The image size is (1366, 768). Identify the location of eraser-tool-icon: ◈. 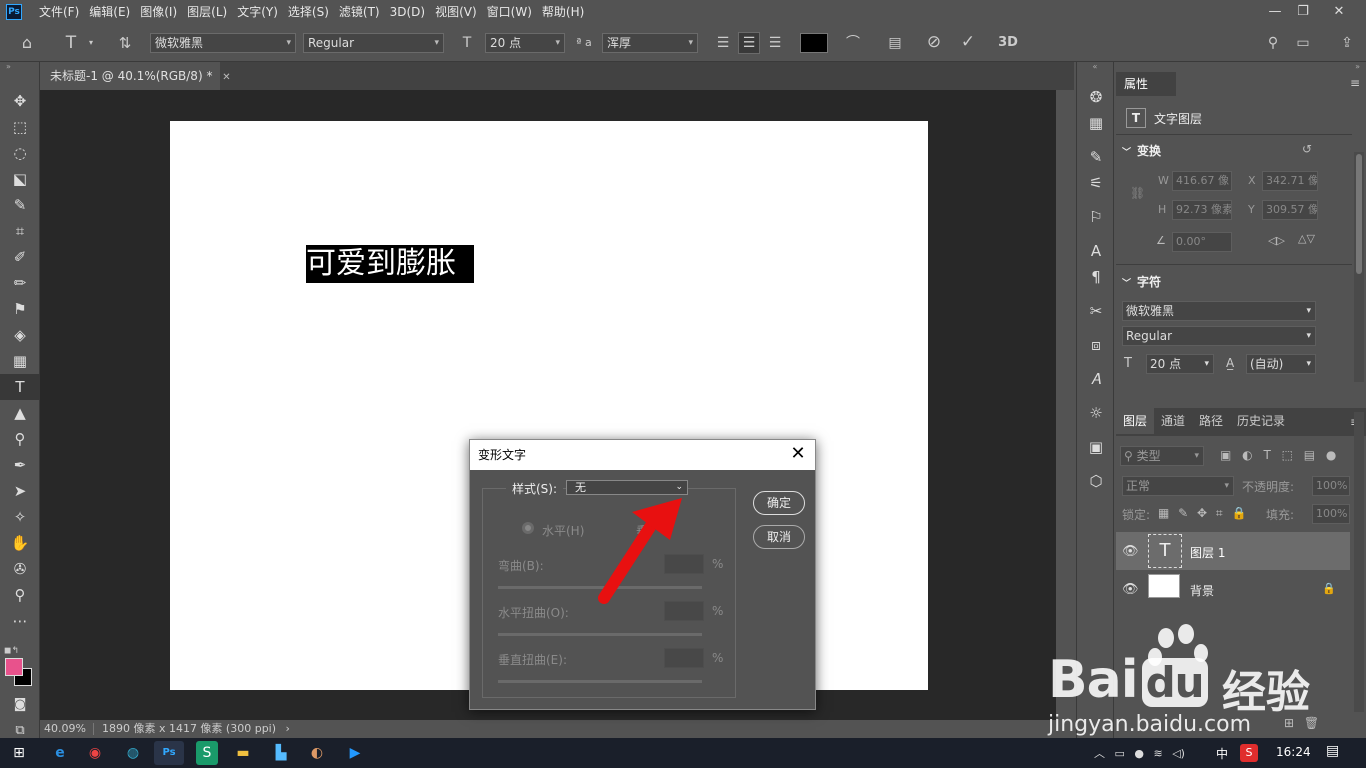
(20, 335).